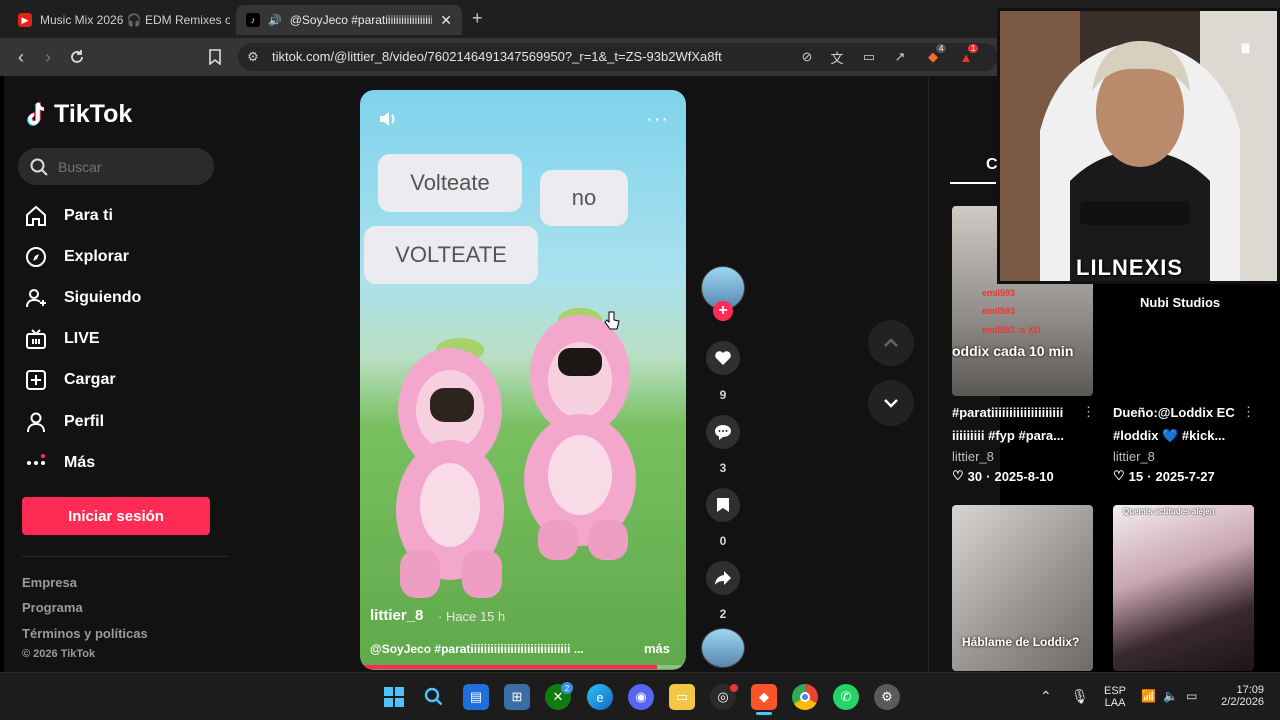  Describe the element at coordinates (394, 697) in the screenshot. I see `start-windows-icon` at that location.